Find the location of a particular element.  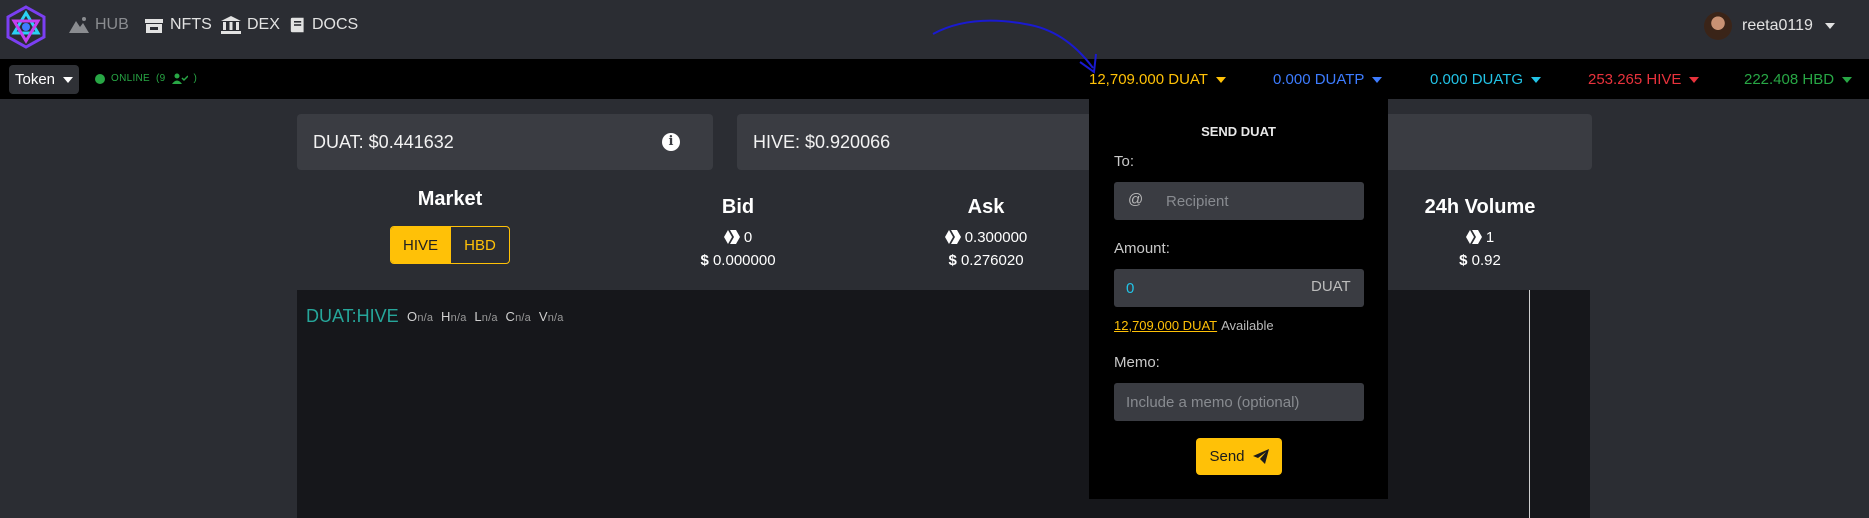

to-label: To: is located at coordinates (1124, 161).